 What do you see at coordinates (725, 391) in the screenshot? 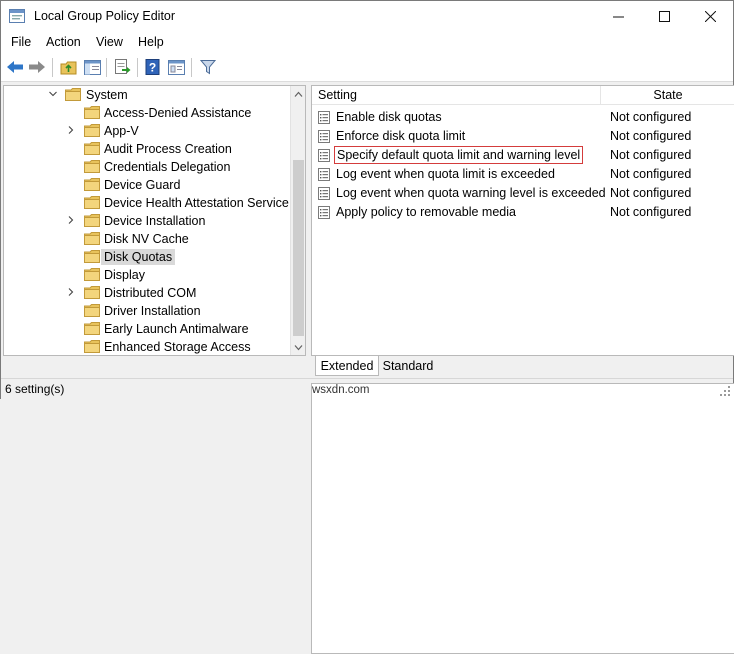
I see `resize-grip-icon` at bounding box center [725, 391].